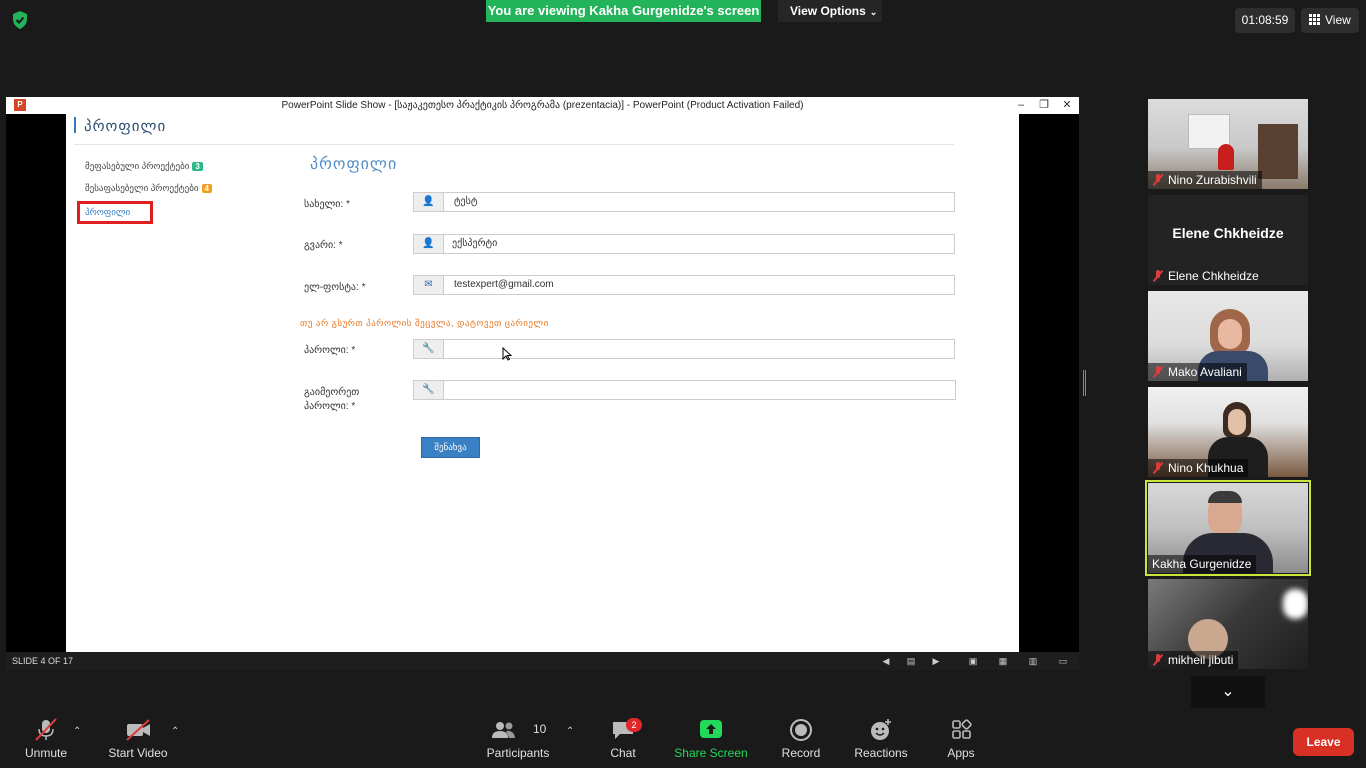  Describe the element at coordinates (1067, 105) in the screenshot. I see `close-icon: ✕` at that location.